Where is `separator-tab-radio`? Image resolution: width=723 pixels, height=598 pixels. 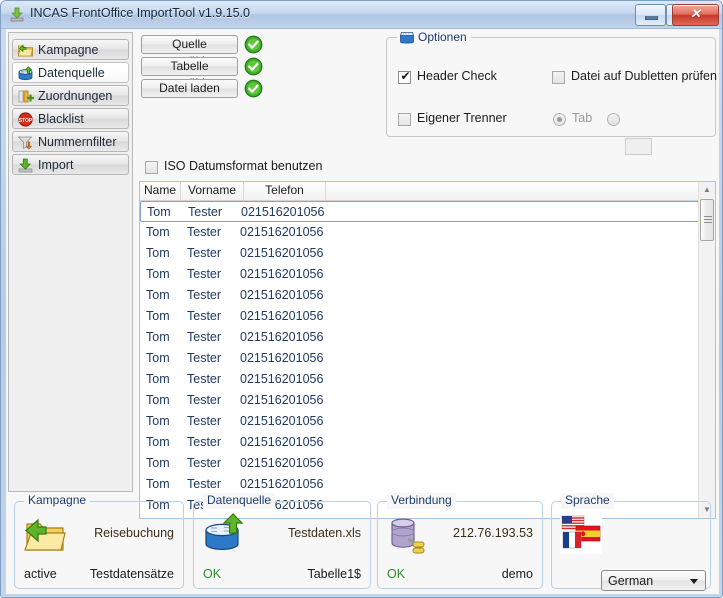 separator-tab-radio is located at coordinates (559, 119).